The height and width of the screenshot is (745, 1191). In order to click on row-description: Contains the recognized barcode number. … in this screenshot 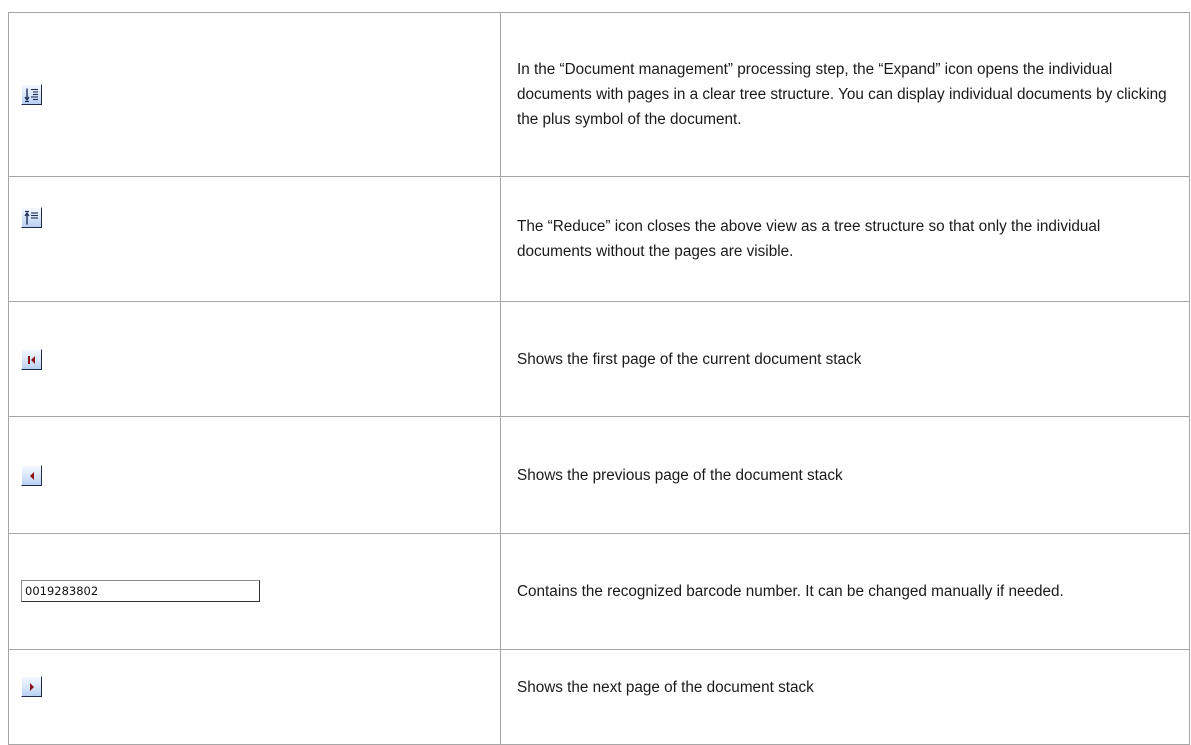, I will do `click(790, 591)`.